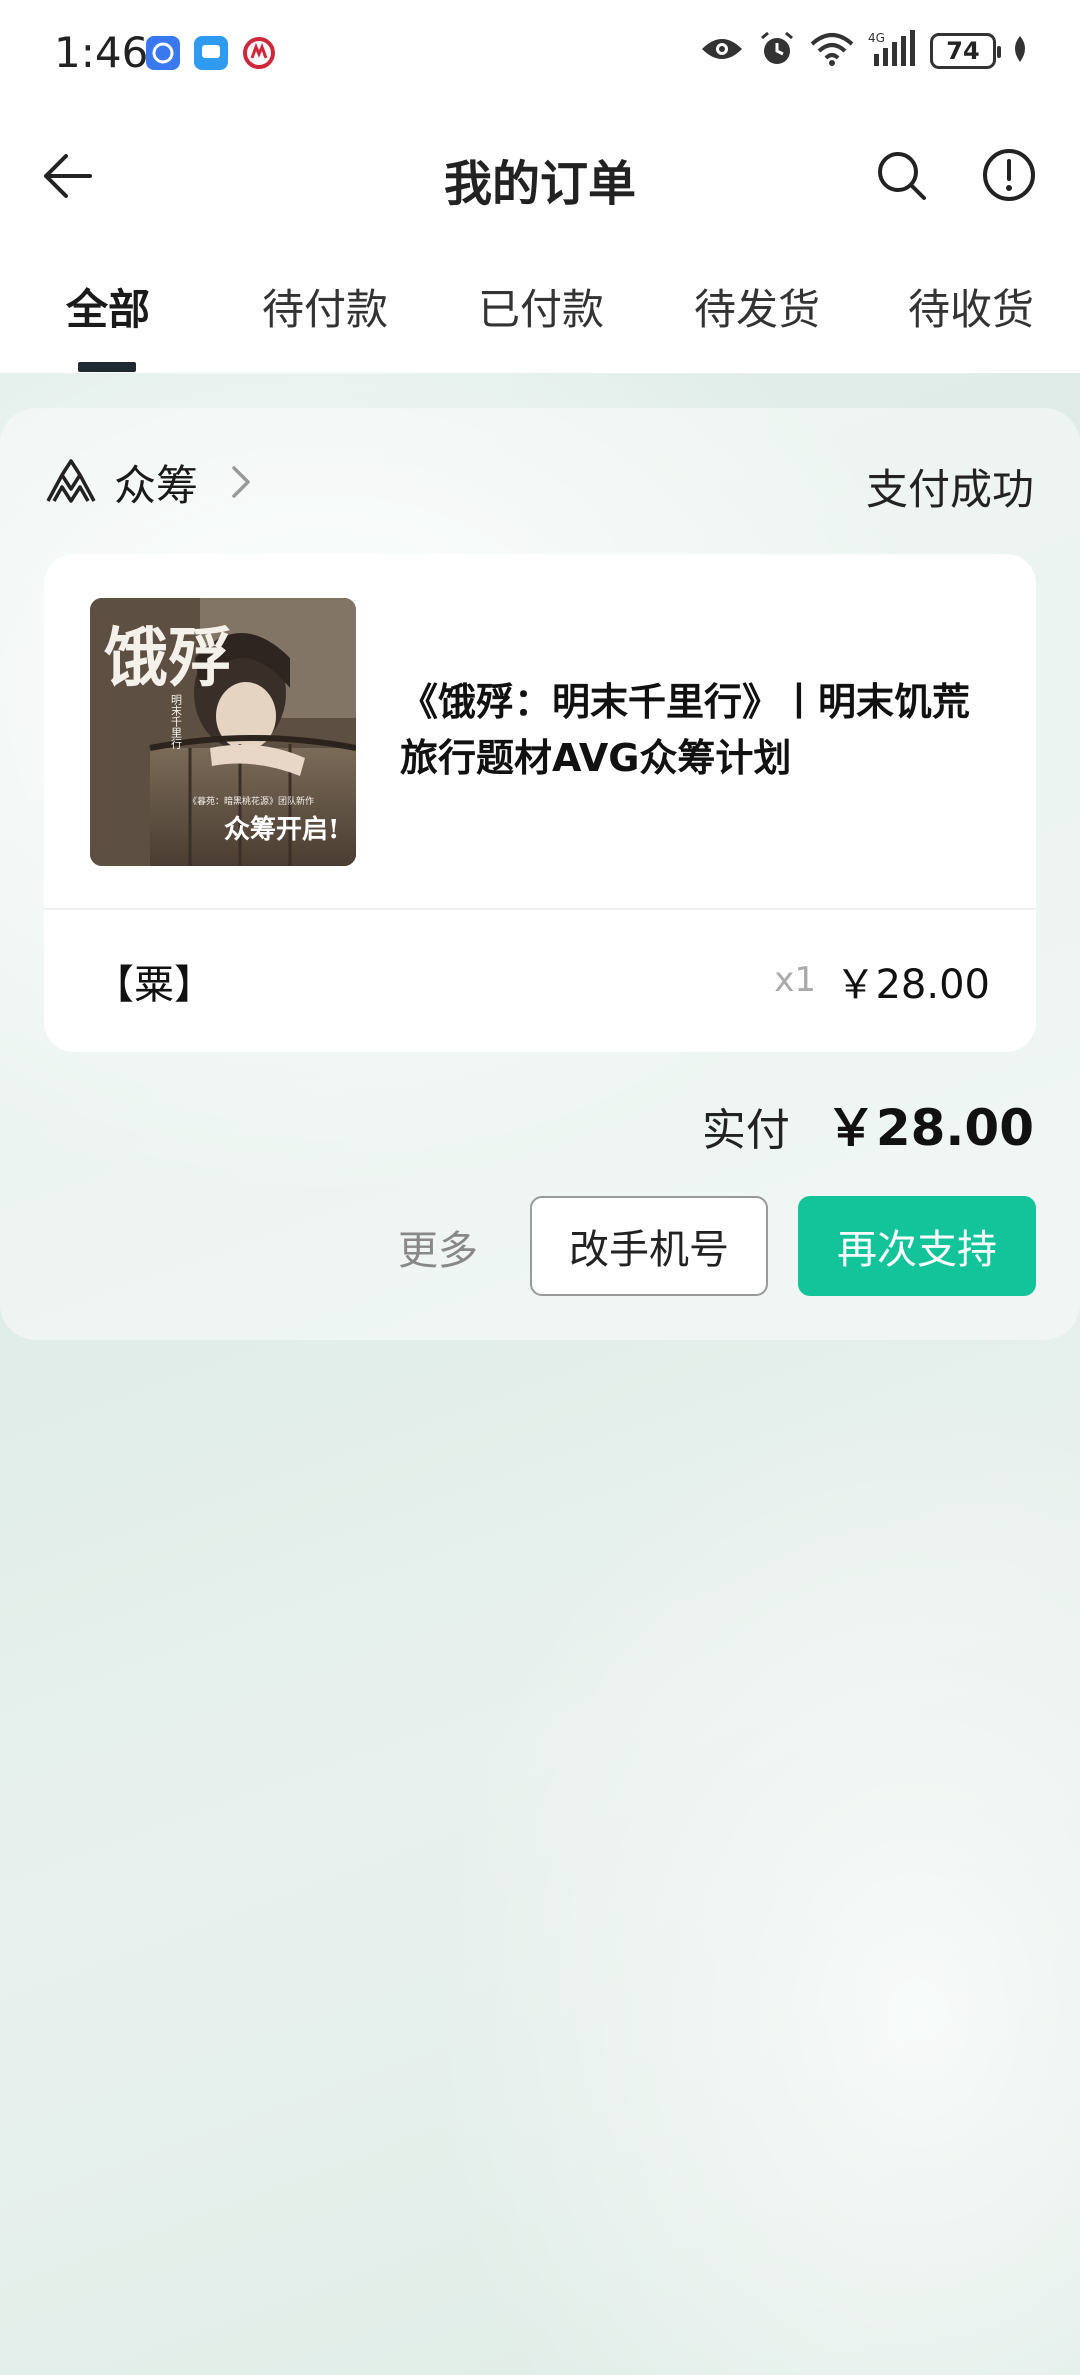 The width and height of the screenshot is (1080, 2375). Describe the element at coordinates (1020, 51) in the screenshot. I see `leaf-icon` at that location.